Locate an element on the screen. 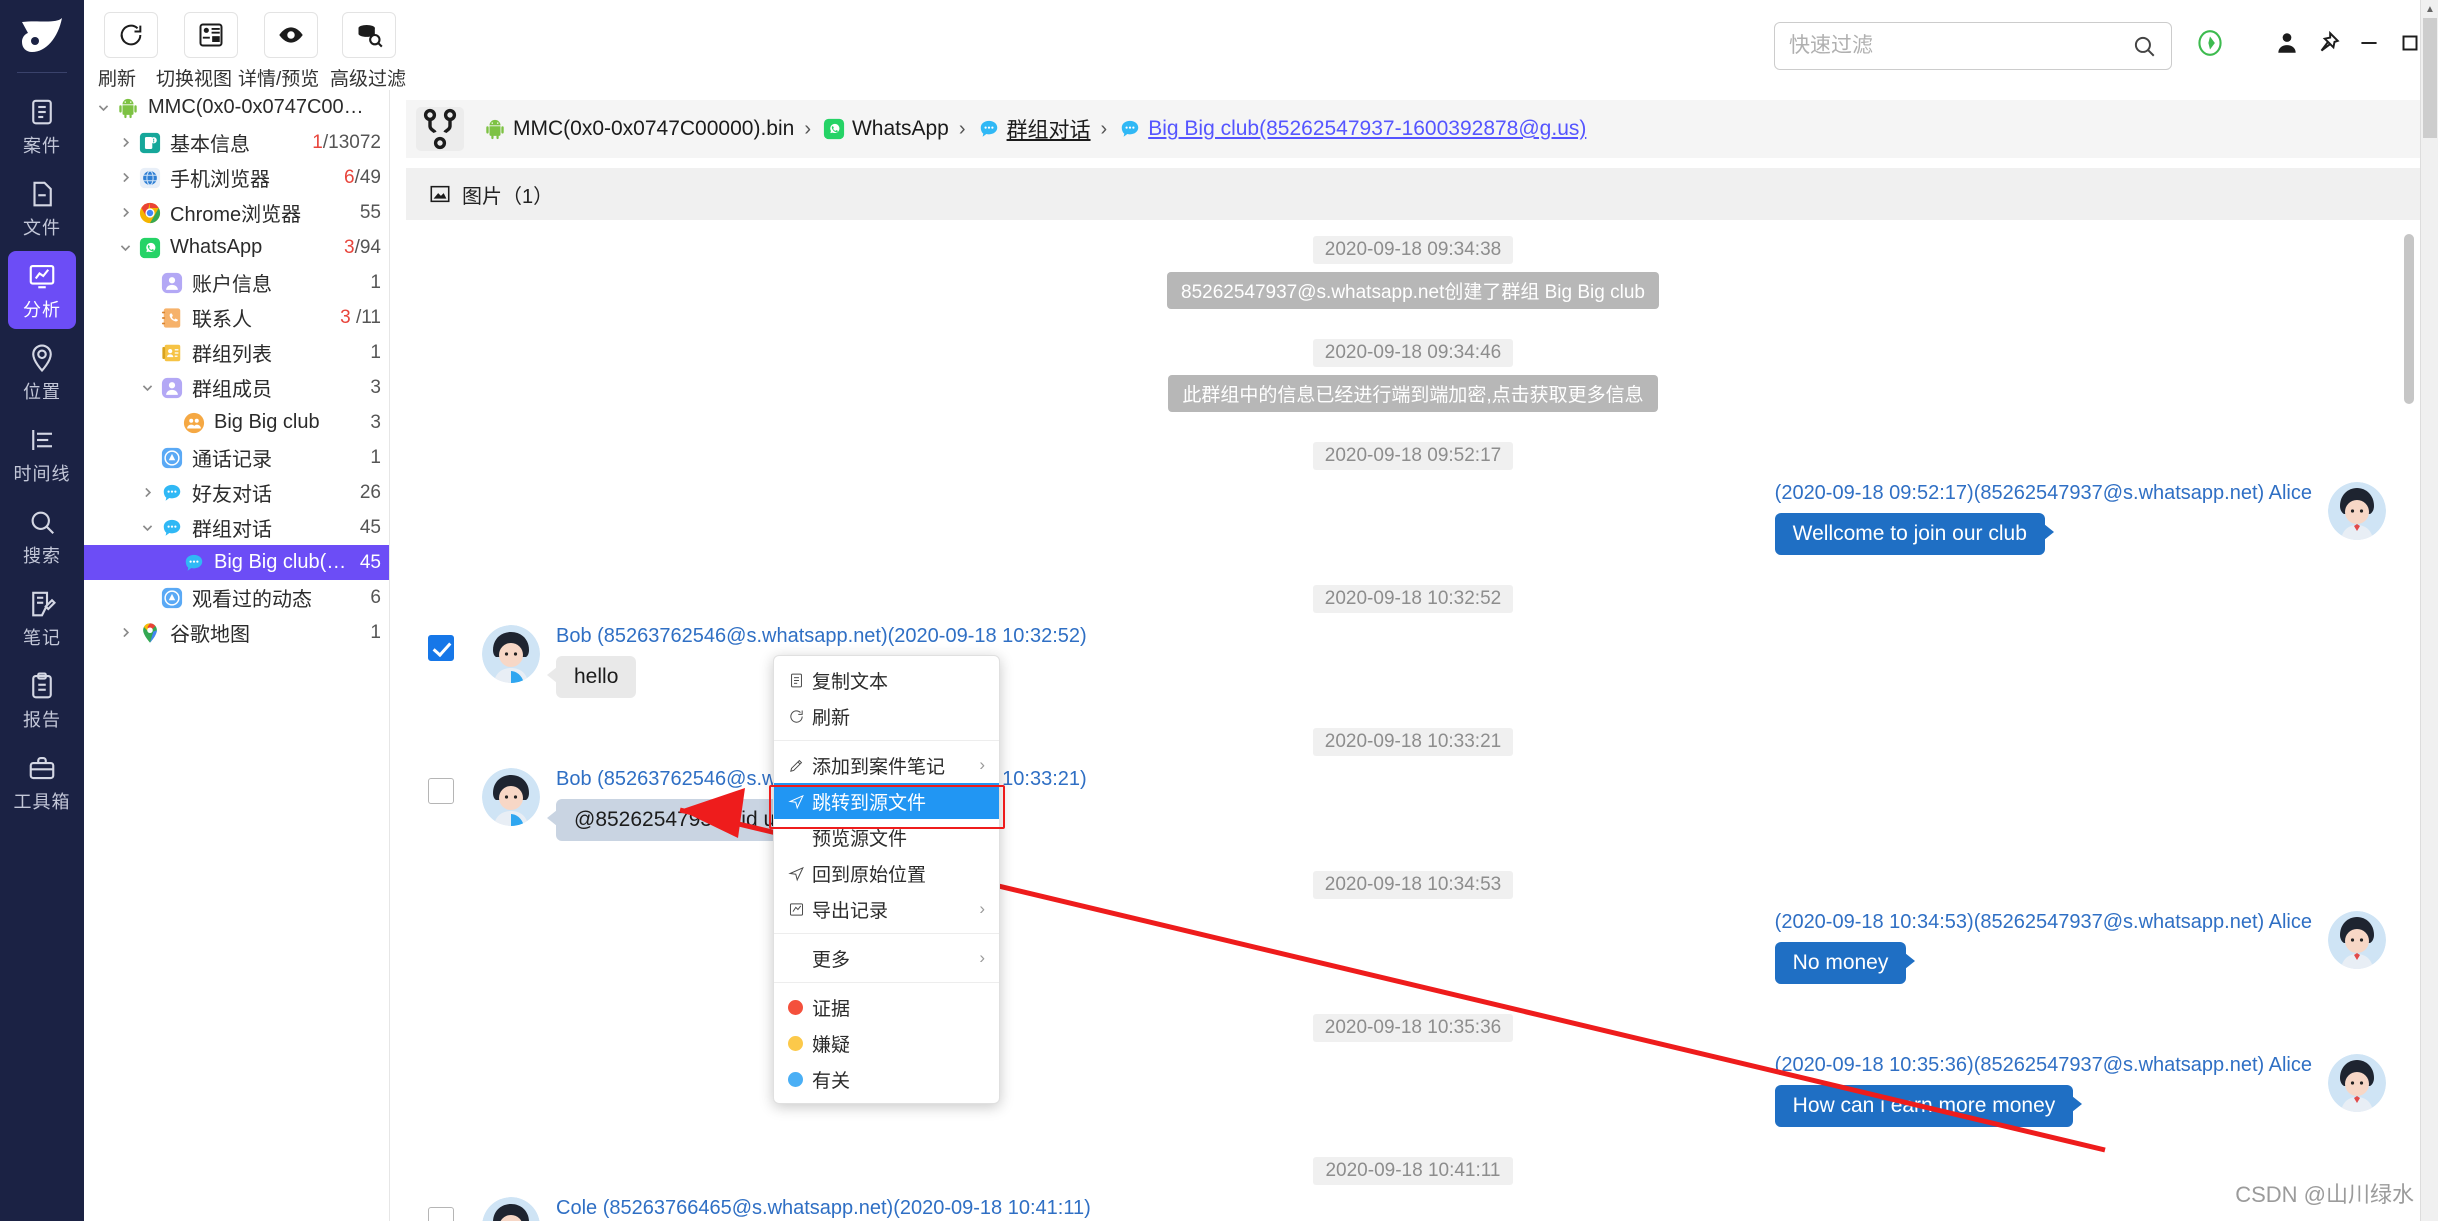  window-scrollbar: ▲ is located at coordinates (2429, 610).